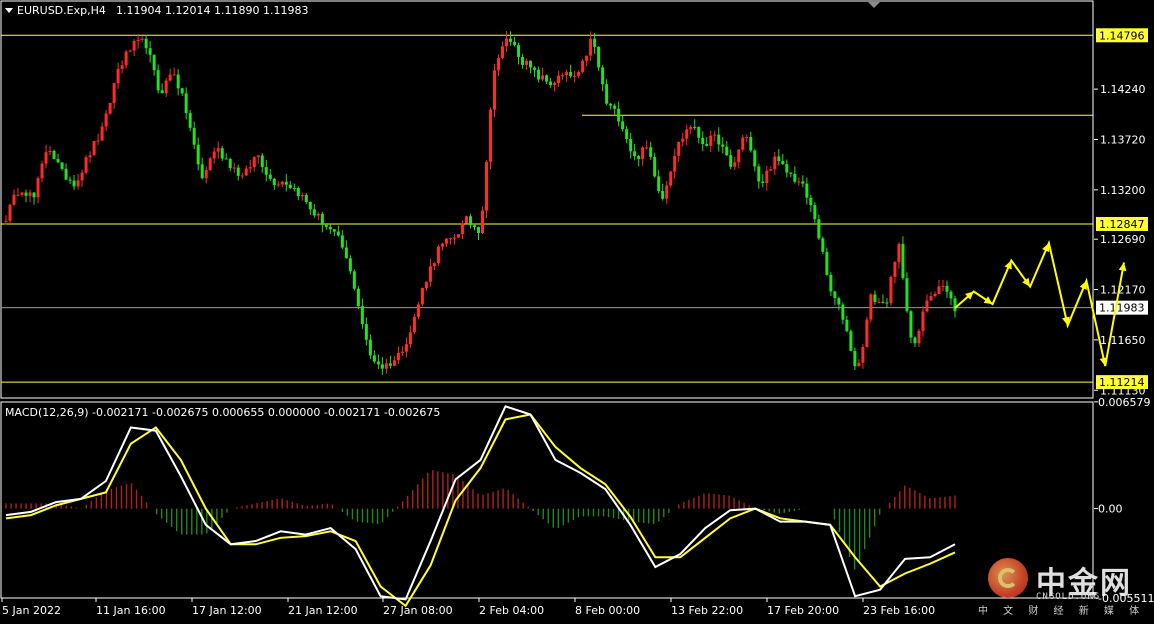 Image resolution: width=1154 pixels, height=624 pixels. I want to click on price-tick-label: 1.14240, so click(1123, 89).